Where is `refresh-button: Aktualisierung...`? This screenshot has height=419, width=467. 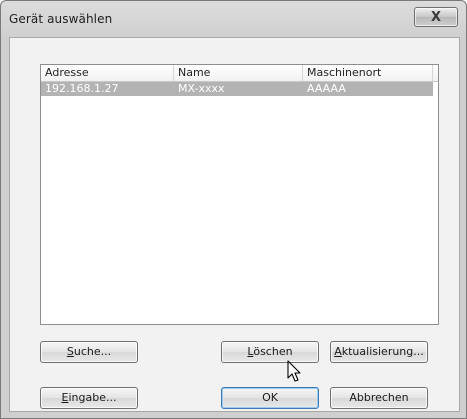 refresh-button: Aktualisierung... is located at coordinates (379, 352).